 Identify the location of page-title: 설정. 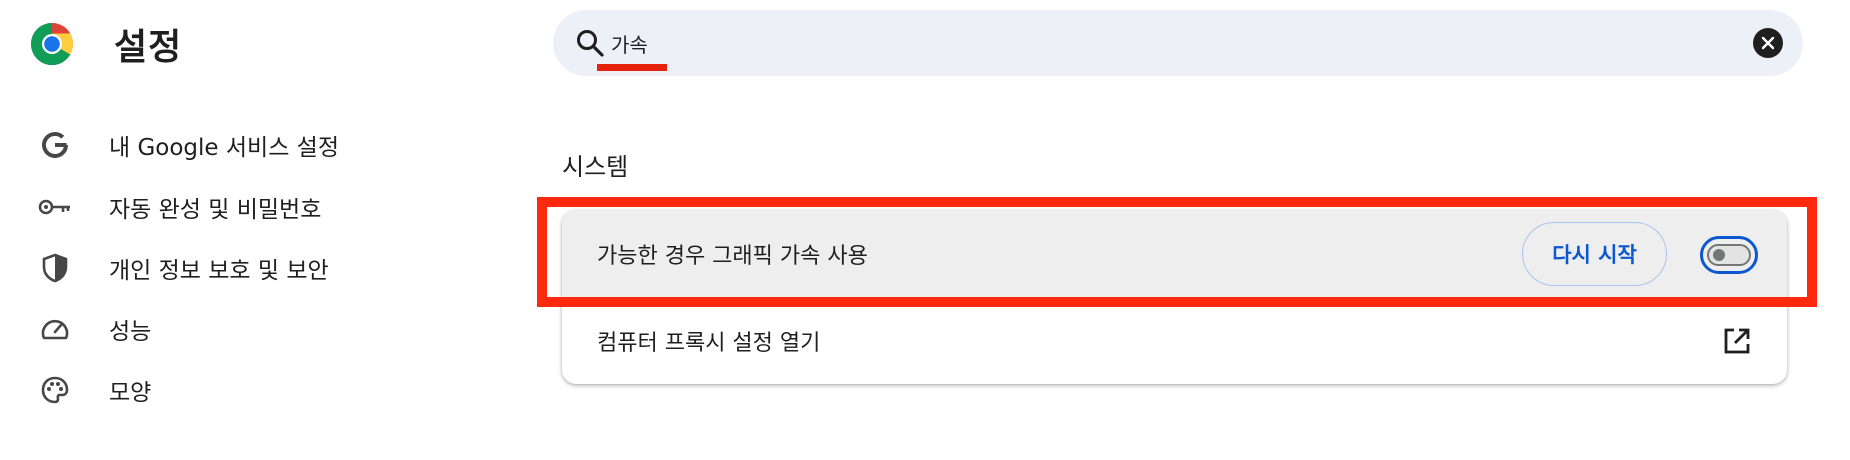
(148, 47).